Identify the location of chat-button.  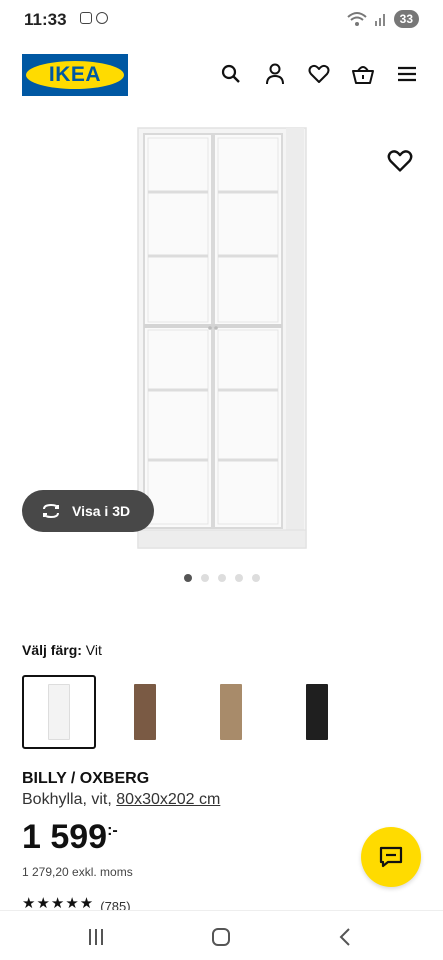
(391, 857).